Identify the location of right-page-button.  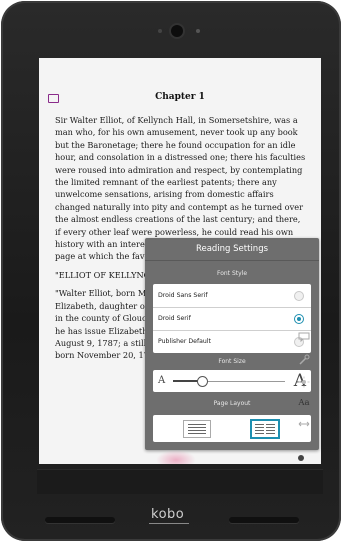
(264, 520).